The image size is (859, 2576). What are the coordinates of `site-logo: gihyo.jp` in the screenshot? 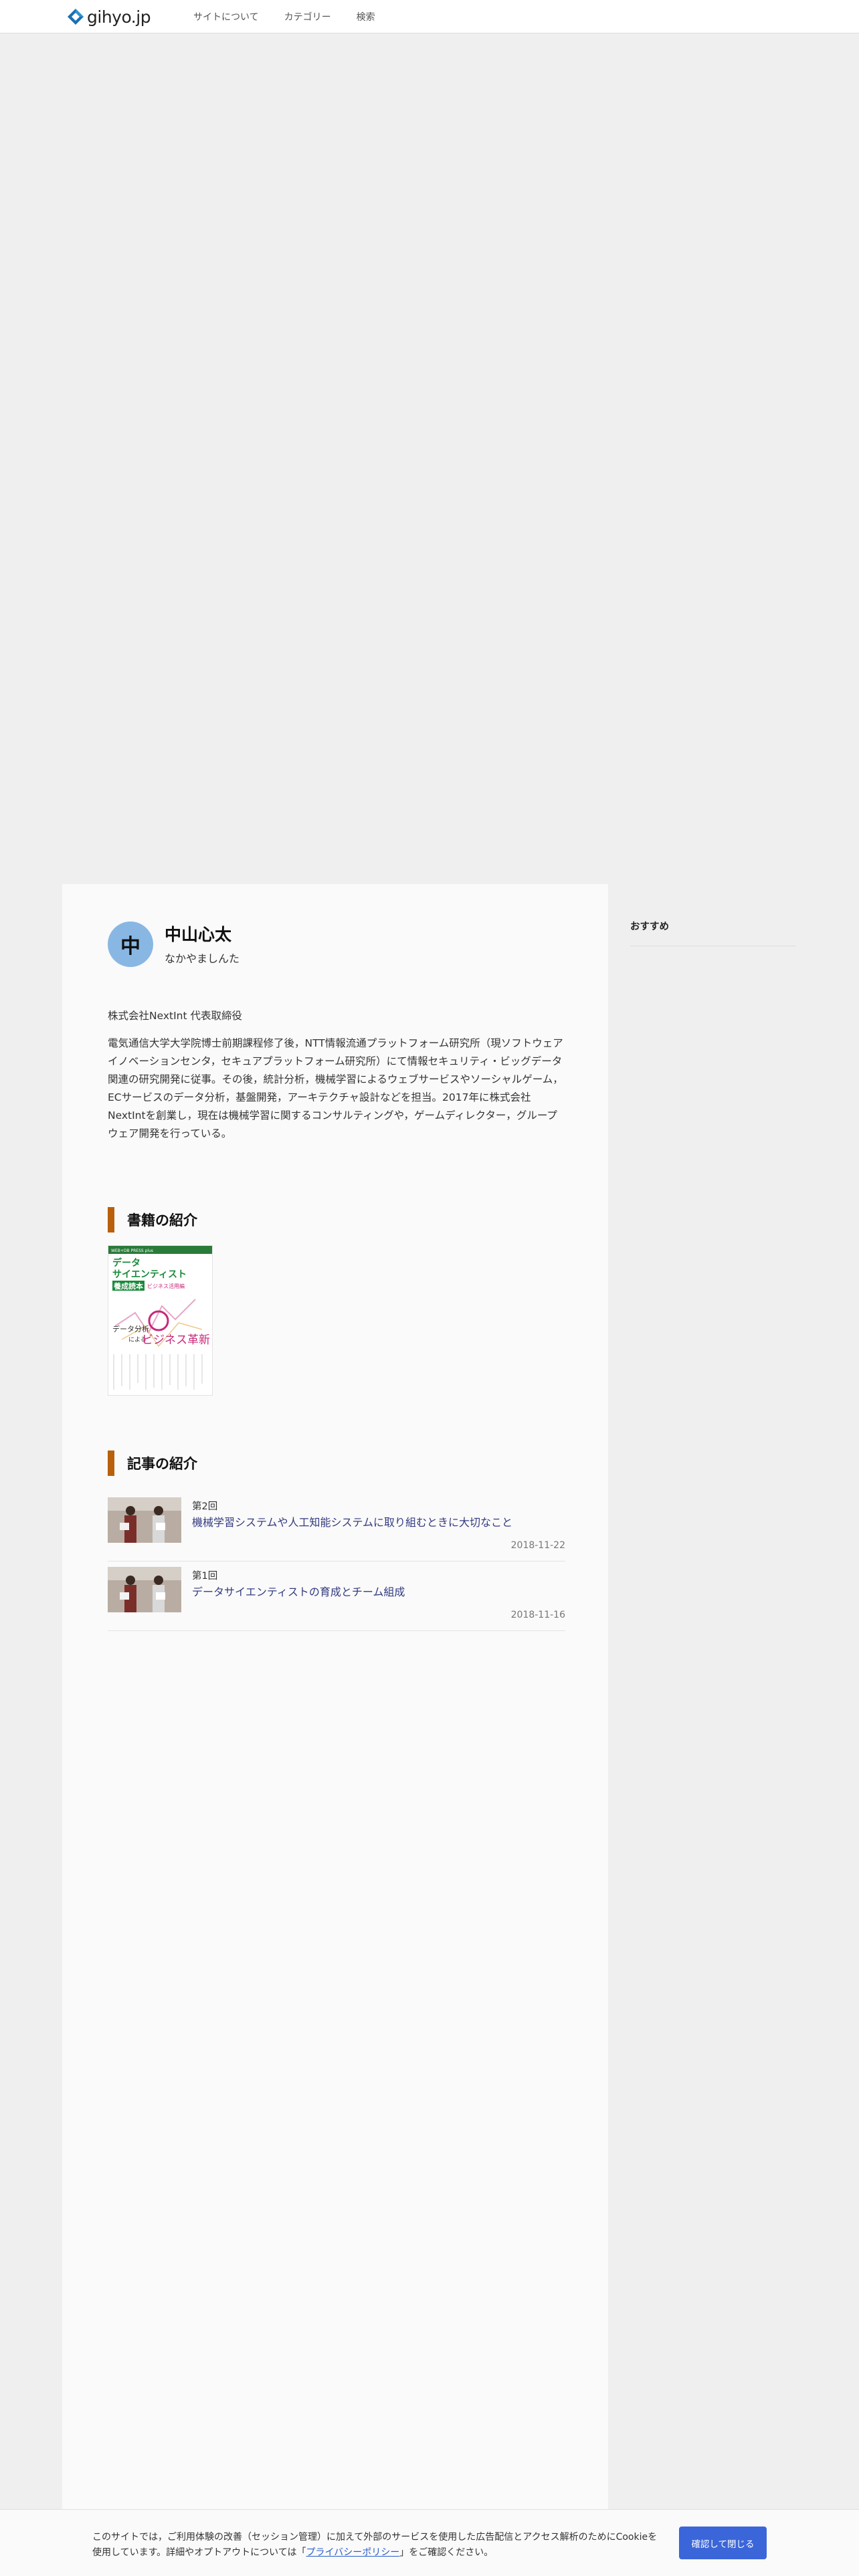 It's located at (109, 16).